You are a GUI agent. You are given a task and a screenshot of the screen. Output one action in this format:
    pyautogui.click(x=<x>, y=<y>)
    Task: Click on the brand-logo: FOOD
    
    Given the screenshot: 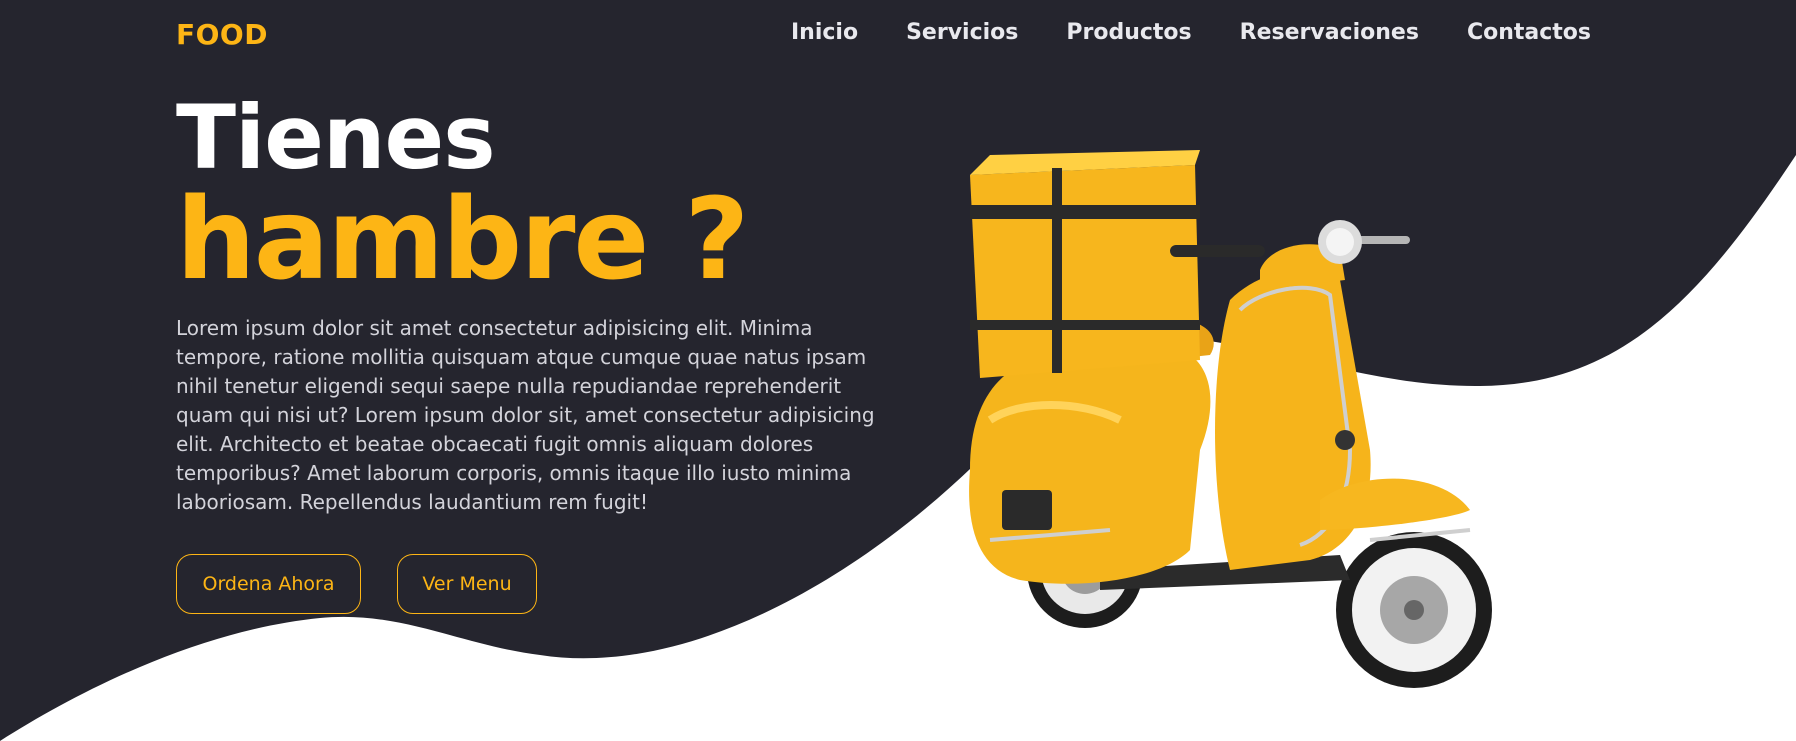 What is the action you would take?
    pyautogui.click(x=222, y=34)
    